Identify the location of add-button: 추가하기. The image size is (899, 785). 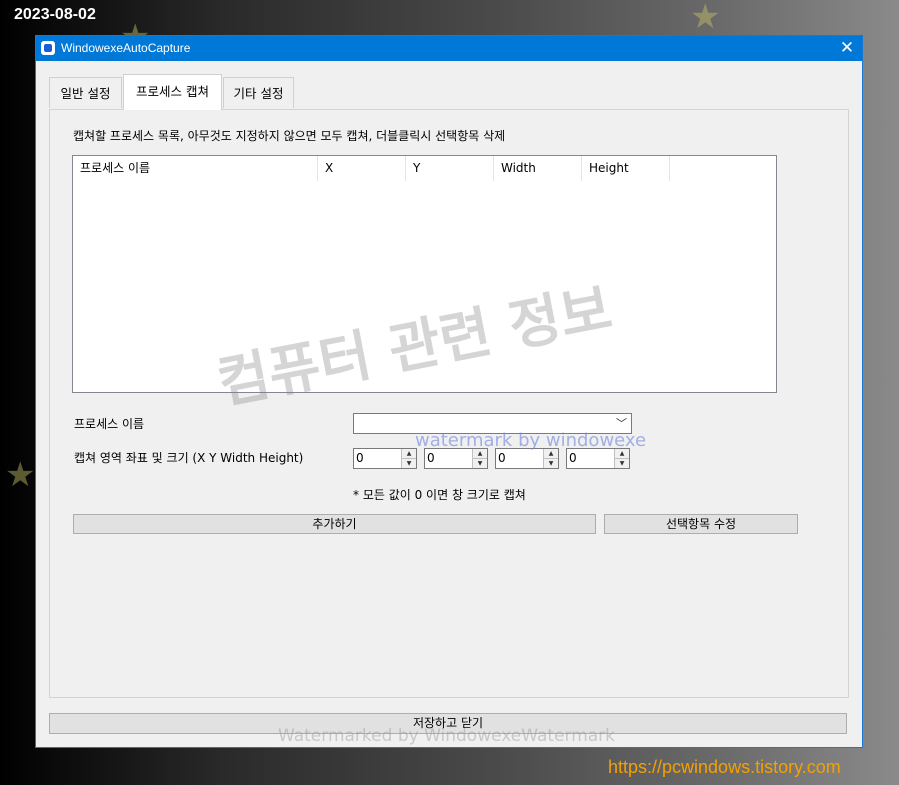
(334, 524).